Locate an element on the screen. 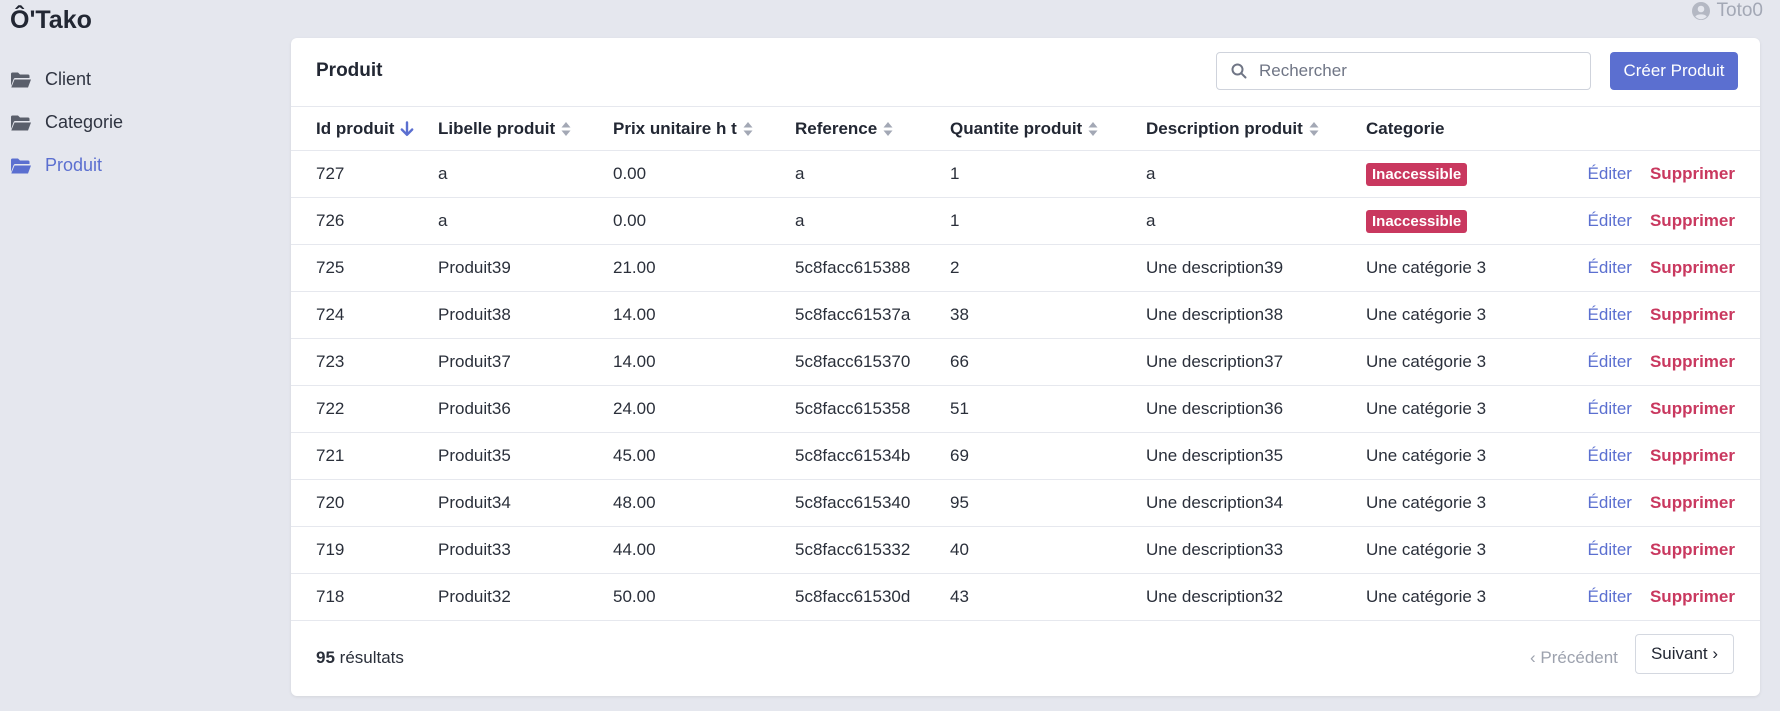  sidebar-item-label: Client is located at coordinates (68, 79).